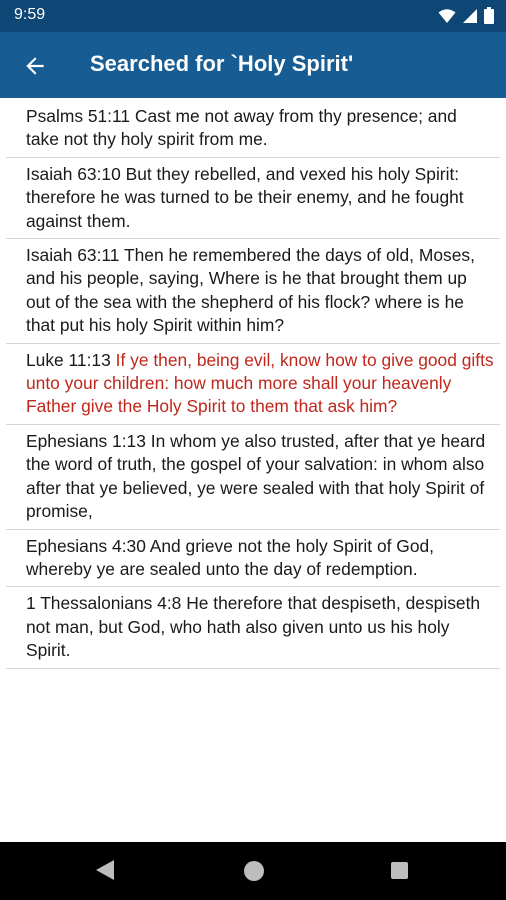 The height and width of the screenshot is (900, 506). Describe the element at coordinates (73, 255) in the screenshot. I see `verse-reference: Isaiah 63:11` at that location.